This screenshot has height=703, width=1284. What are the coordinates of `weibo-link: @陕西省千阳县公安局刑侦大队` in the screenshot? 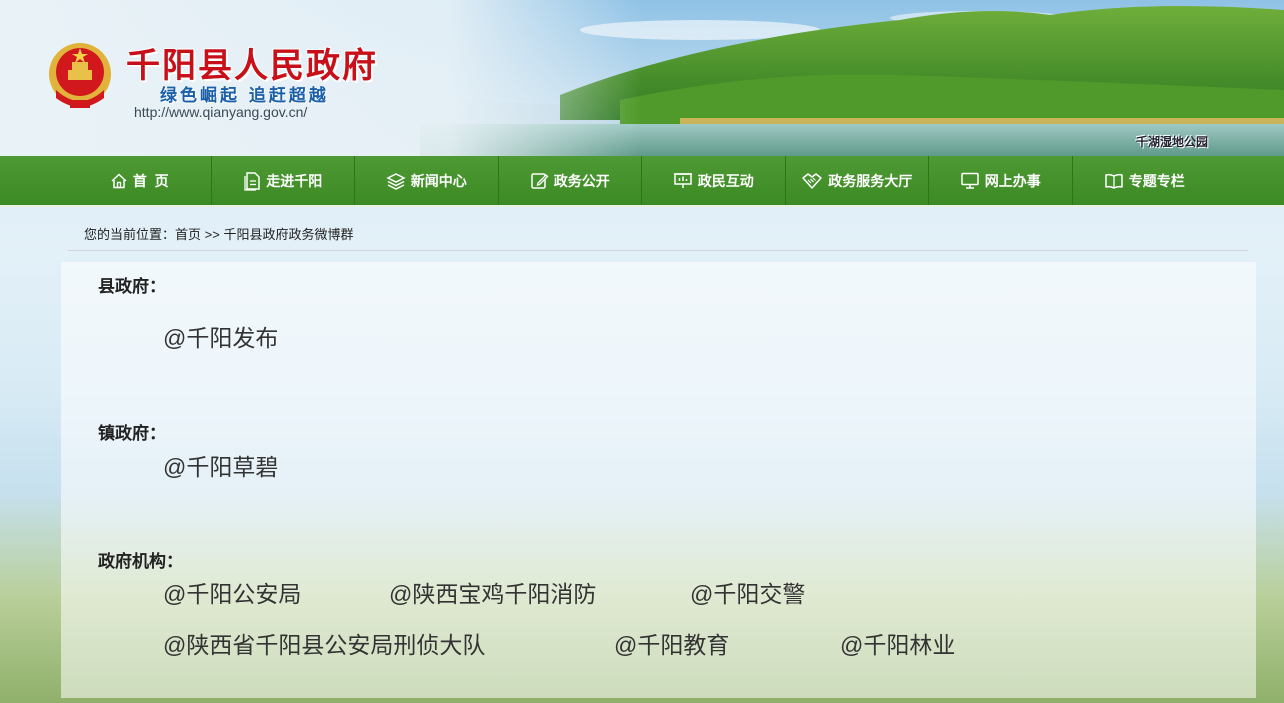 It's located at (324, 643).